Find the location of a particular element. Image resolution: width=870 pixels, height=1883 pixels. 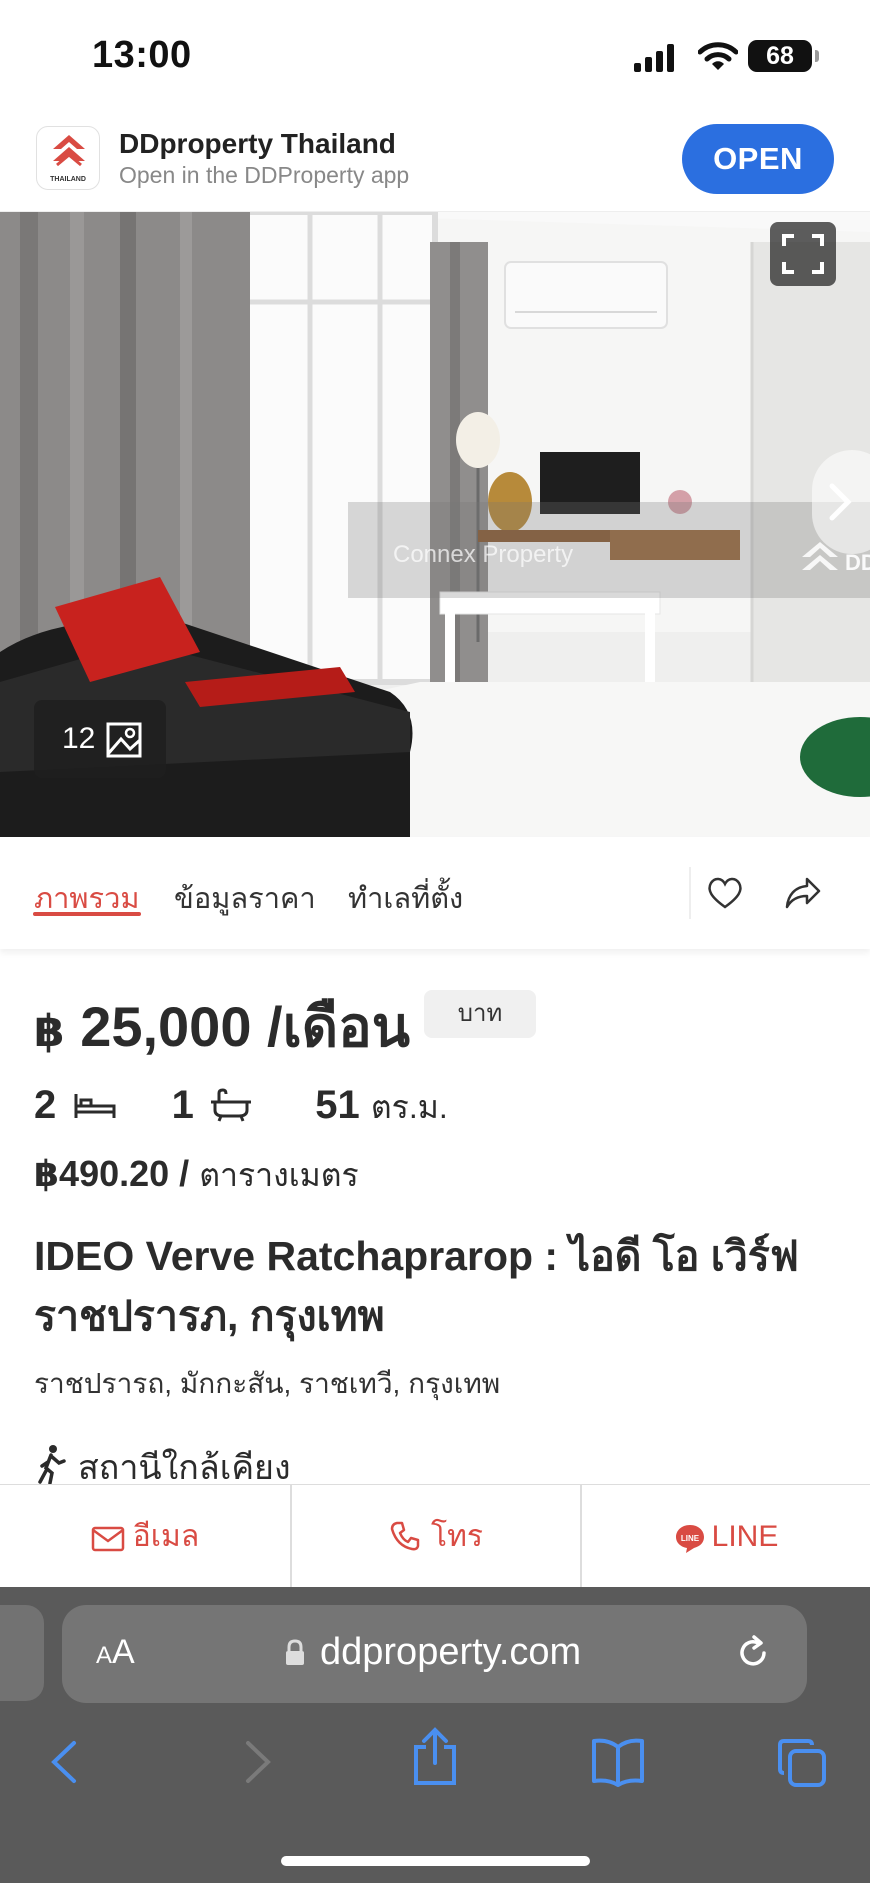

forward-icon is located at coordinates (256, 1762).